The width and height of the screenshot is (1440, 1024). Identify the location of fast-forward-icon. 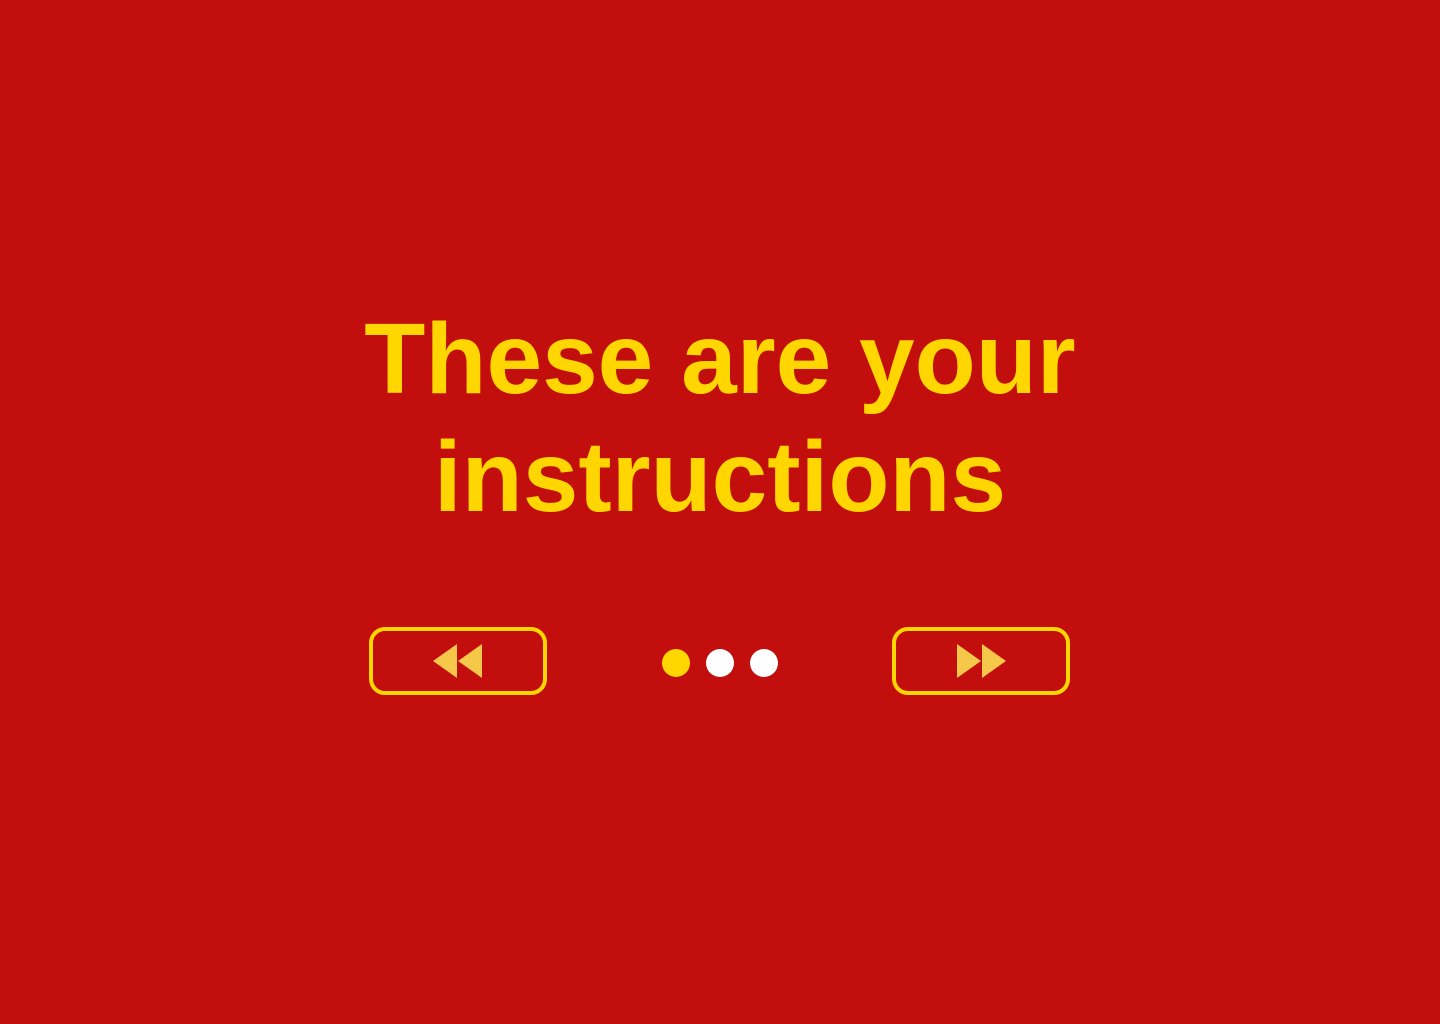
(981, 661).